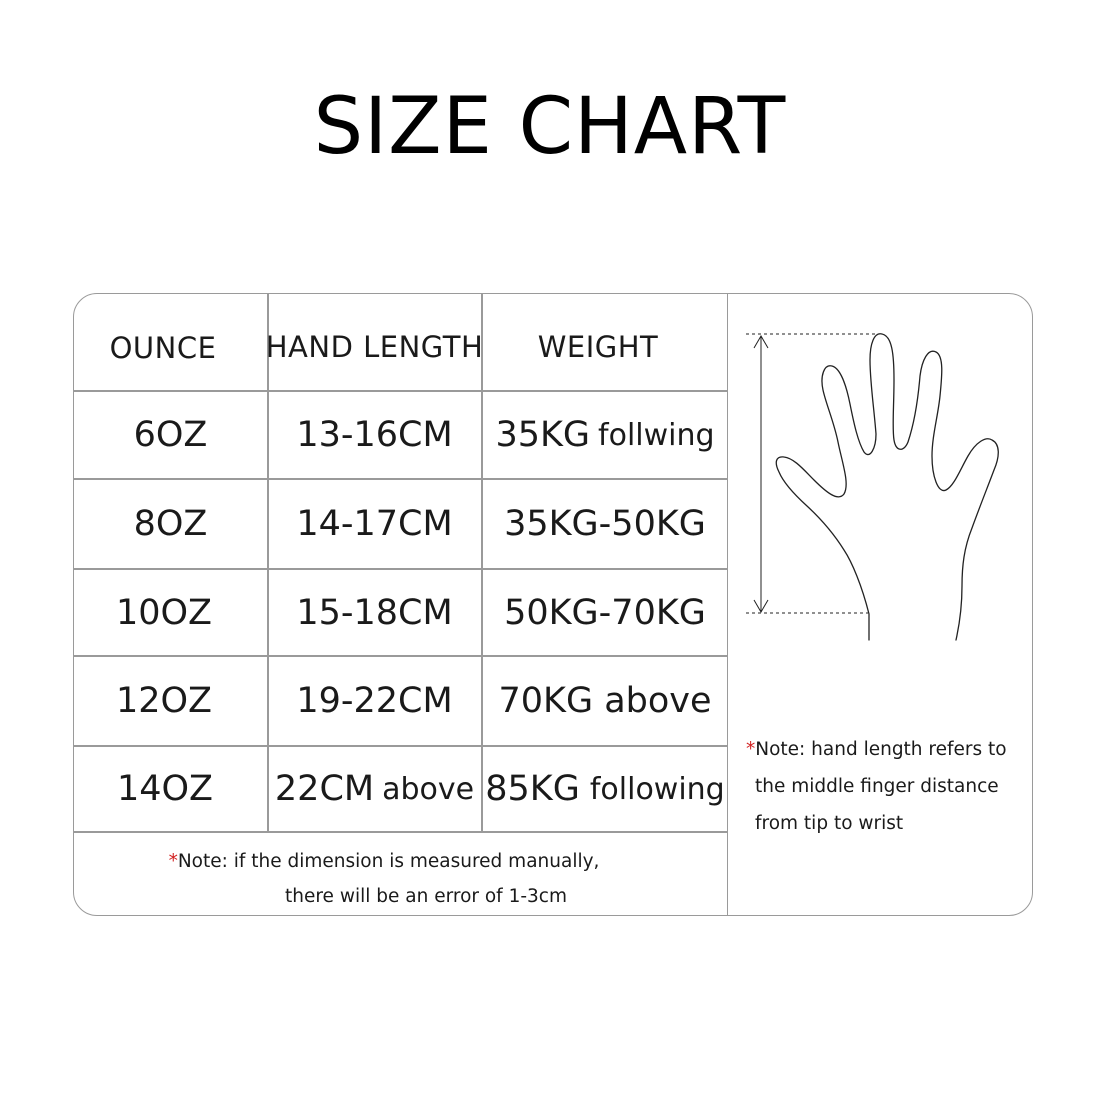 The image size is (1100, 1100). What do you see at coordinates (426, 896) in the screenshot?
I see `footnote-line-2: there will be an error of 1-3cm` at bounding box center [426, 896].